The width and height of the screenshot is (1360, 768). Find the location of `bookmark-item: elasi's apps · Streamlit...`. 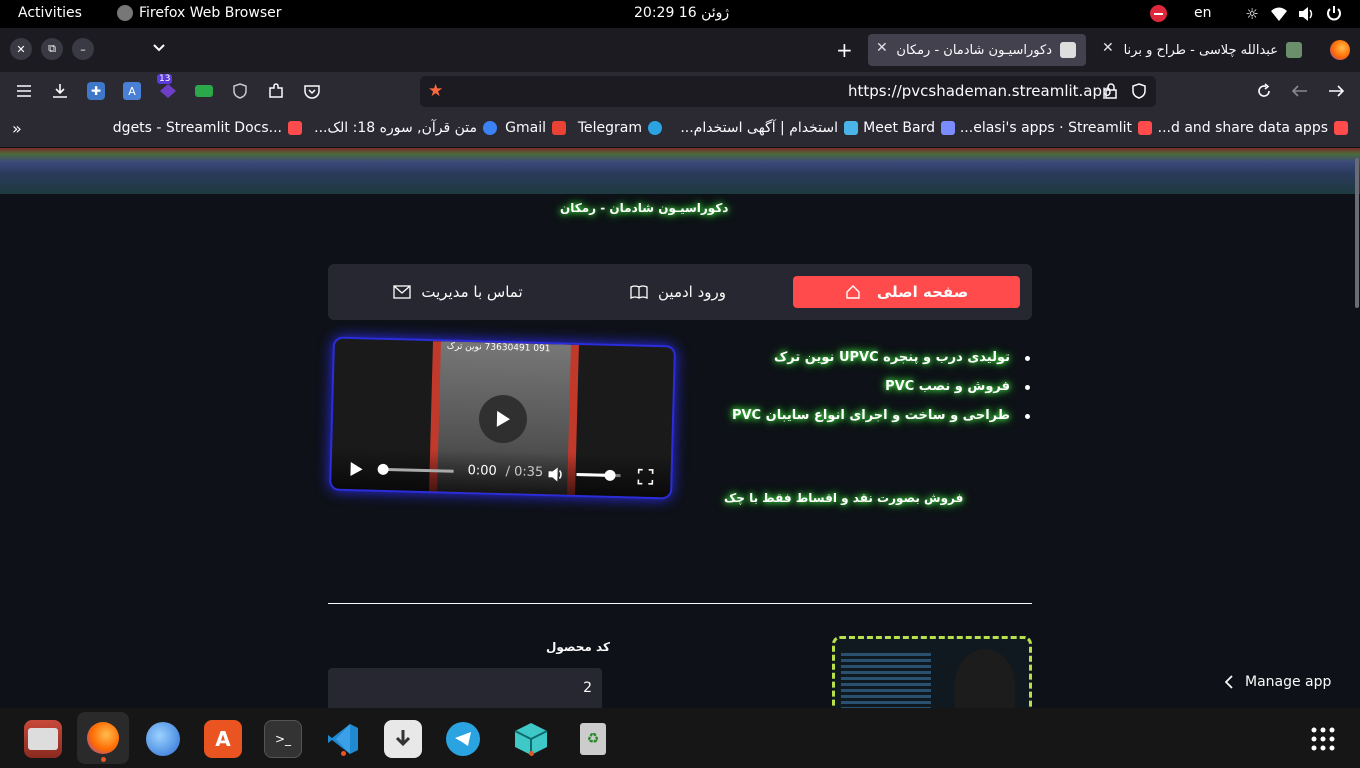

bookmark-item: elasi's apps · Streamlit... is located at coordinates (1056, 128).